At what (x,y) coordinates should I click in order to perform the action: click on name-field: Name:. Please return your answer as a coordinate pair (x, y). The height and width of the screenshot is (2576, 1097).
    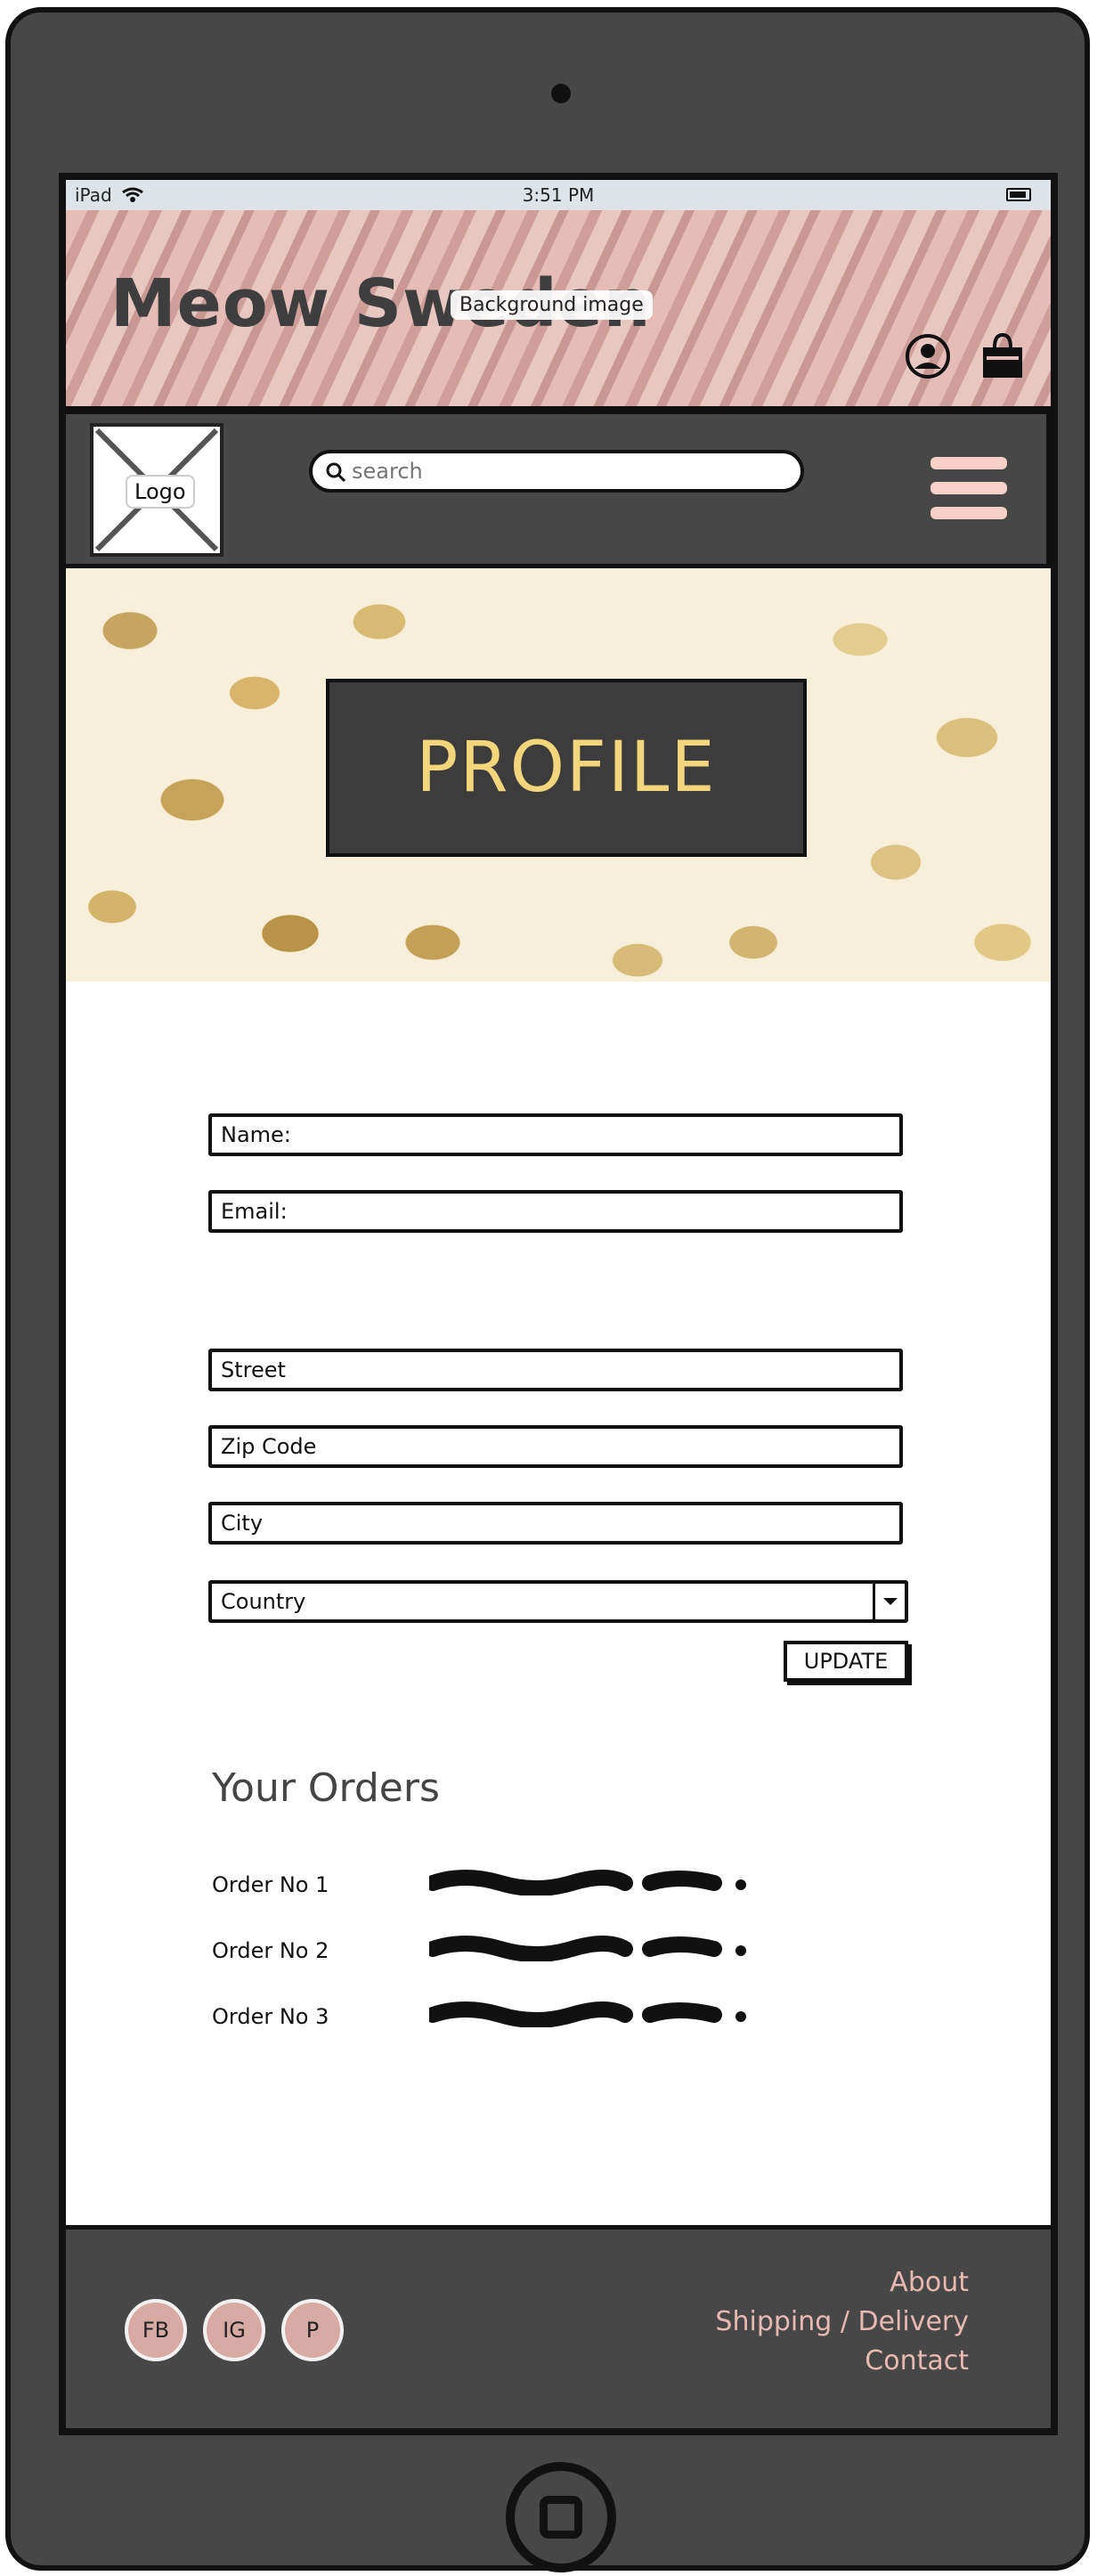
    Looking at the image, I should click on (555, 1134).